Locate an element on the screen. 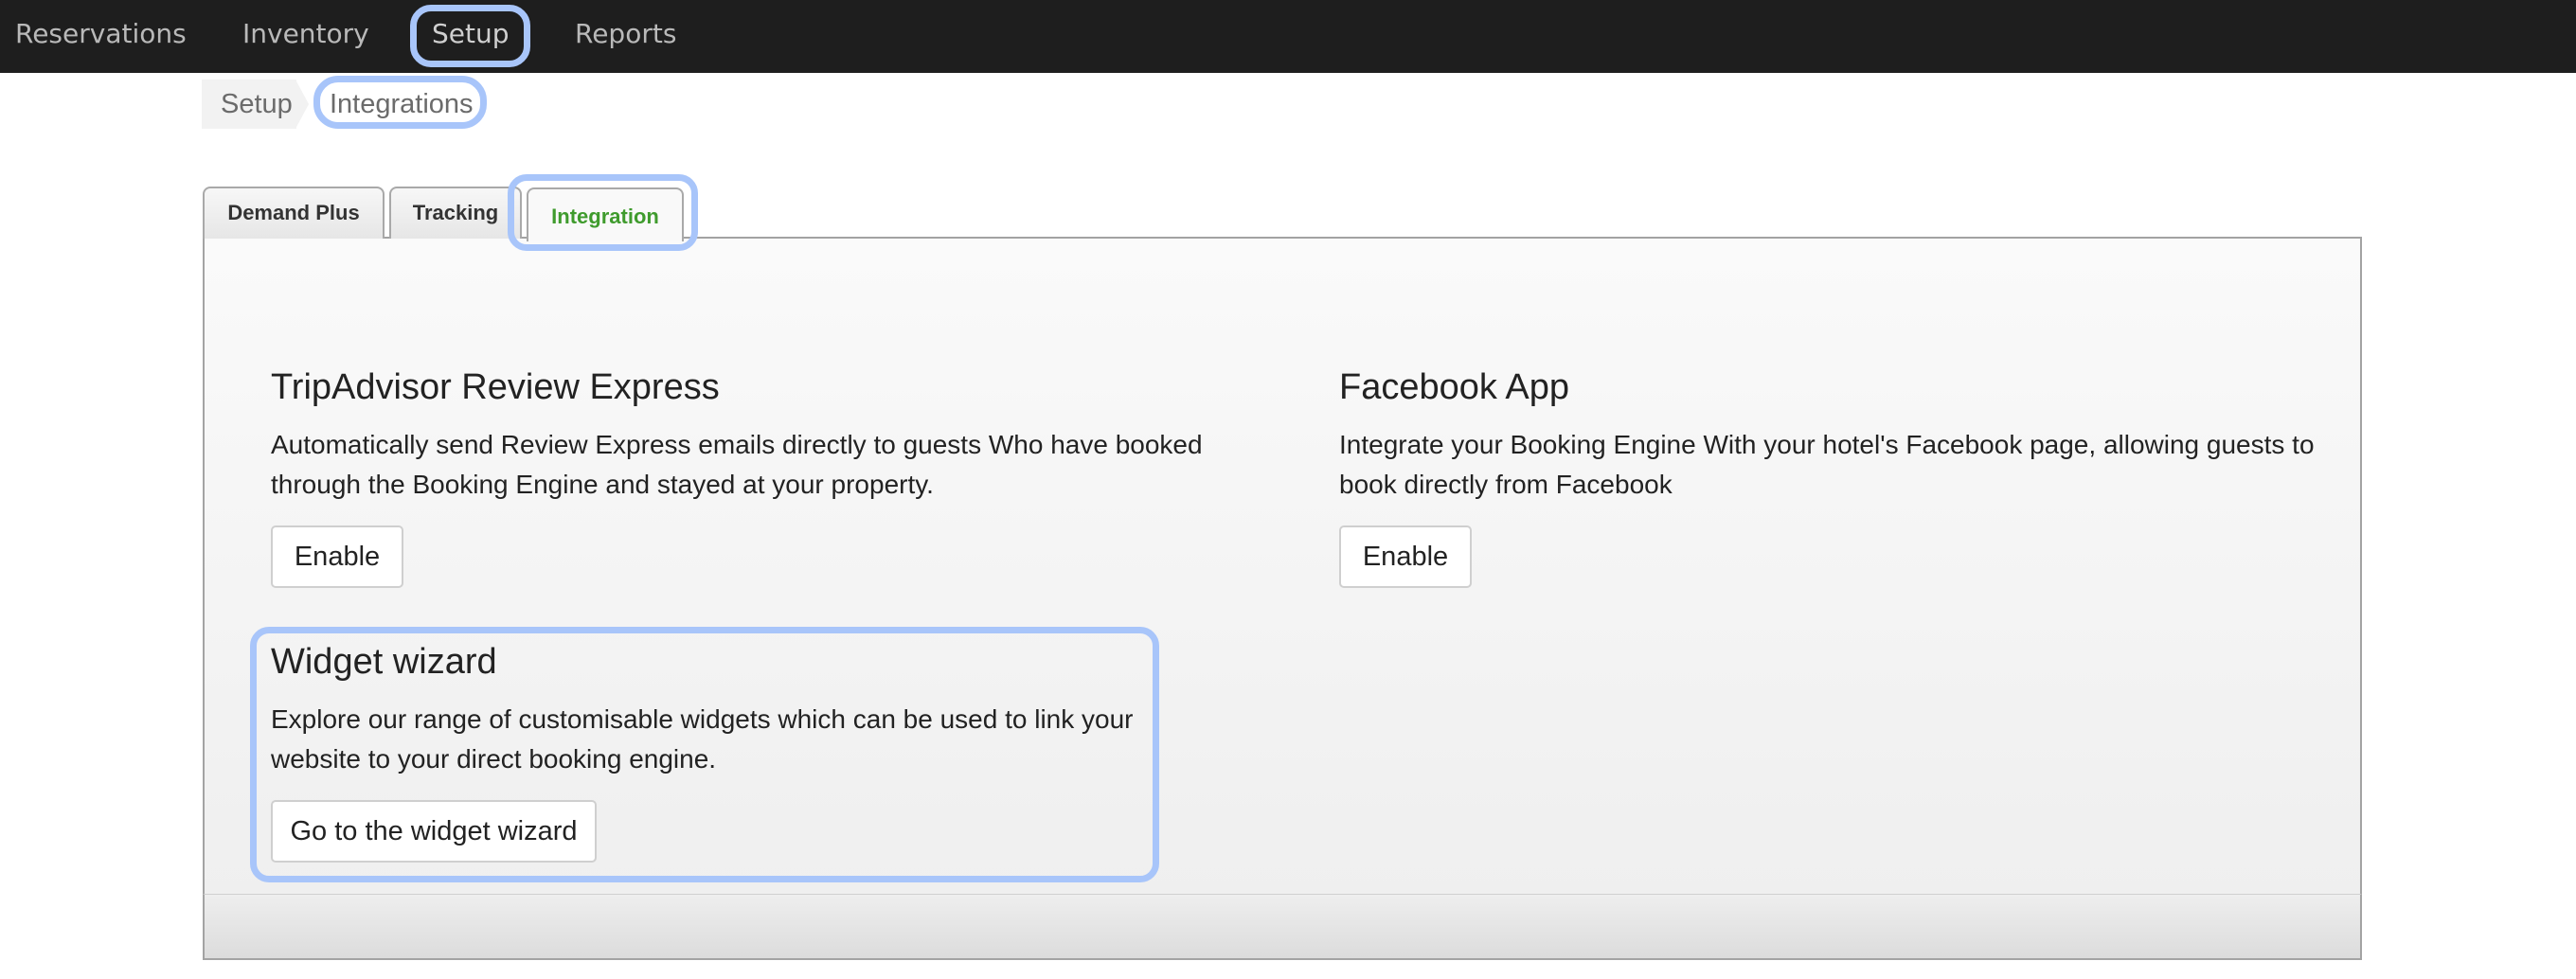 The width and height of the screenshot is (2576, 979). tab-demand-plus: Demand Plus is located at coordinates (294, 213).